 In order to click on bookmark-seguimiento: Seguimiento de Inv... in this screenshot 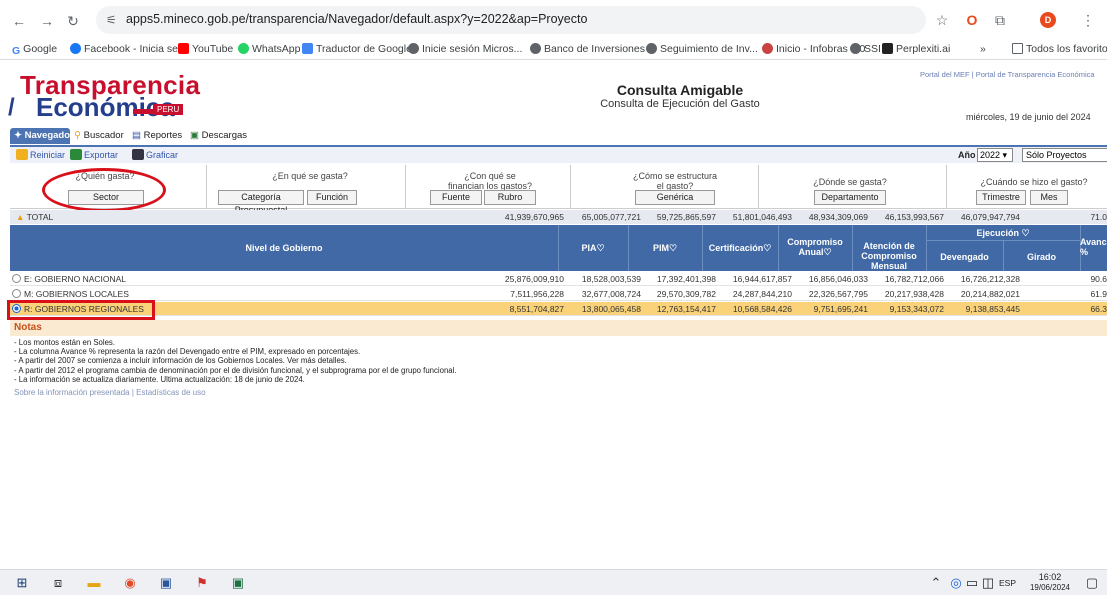, I will do `click(702, 49)`.